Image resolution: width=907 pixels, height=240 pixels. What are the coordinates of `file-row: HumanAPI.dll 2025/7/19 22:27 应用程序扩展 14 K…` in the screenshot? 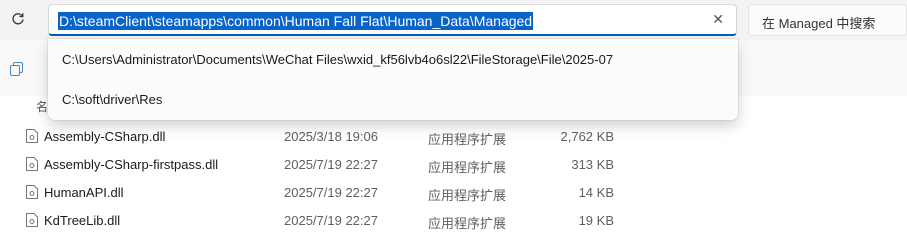 It's located at (453, 193).